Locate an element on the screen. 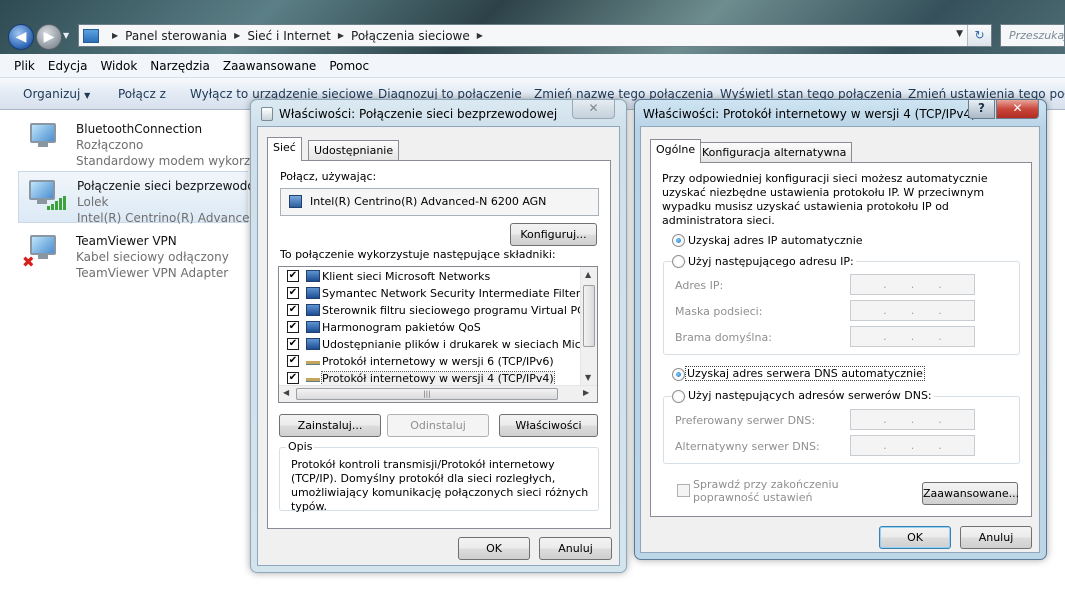  vertical-scrollbar: ▲ ▼ is located at coordinates (588, 326).